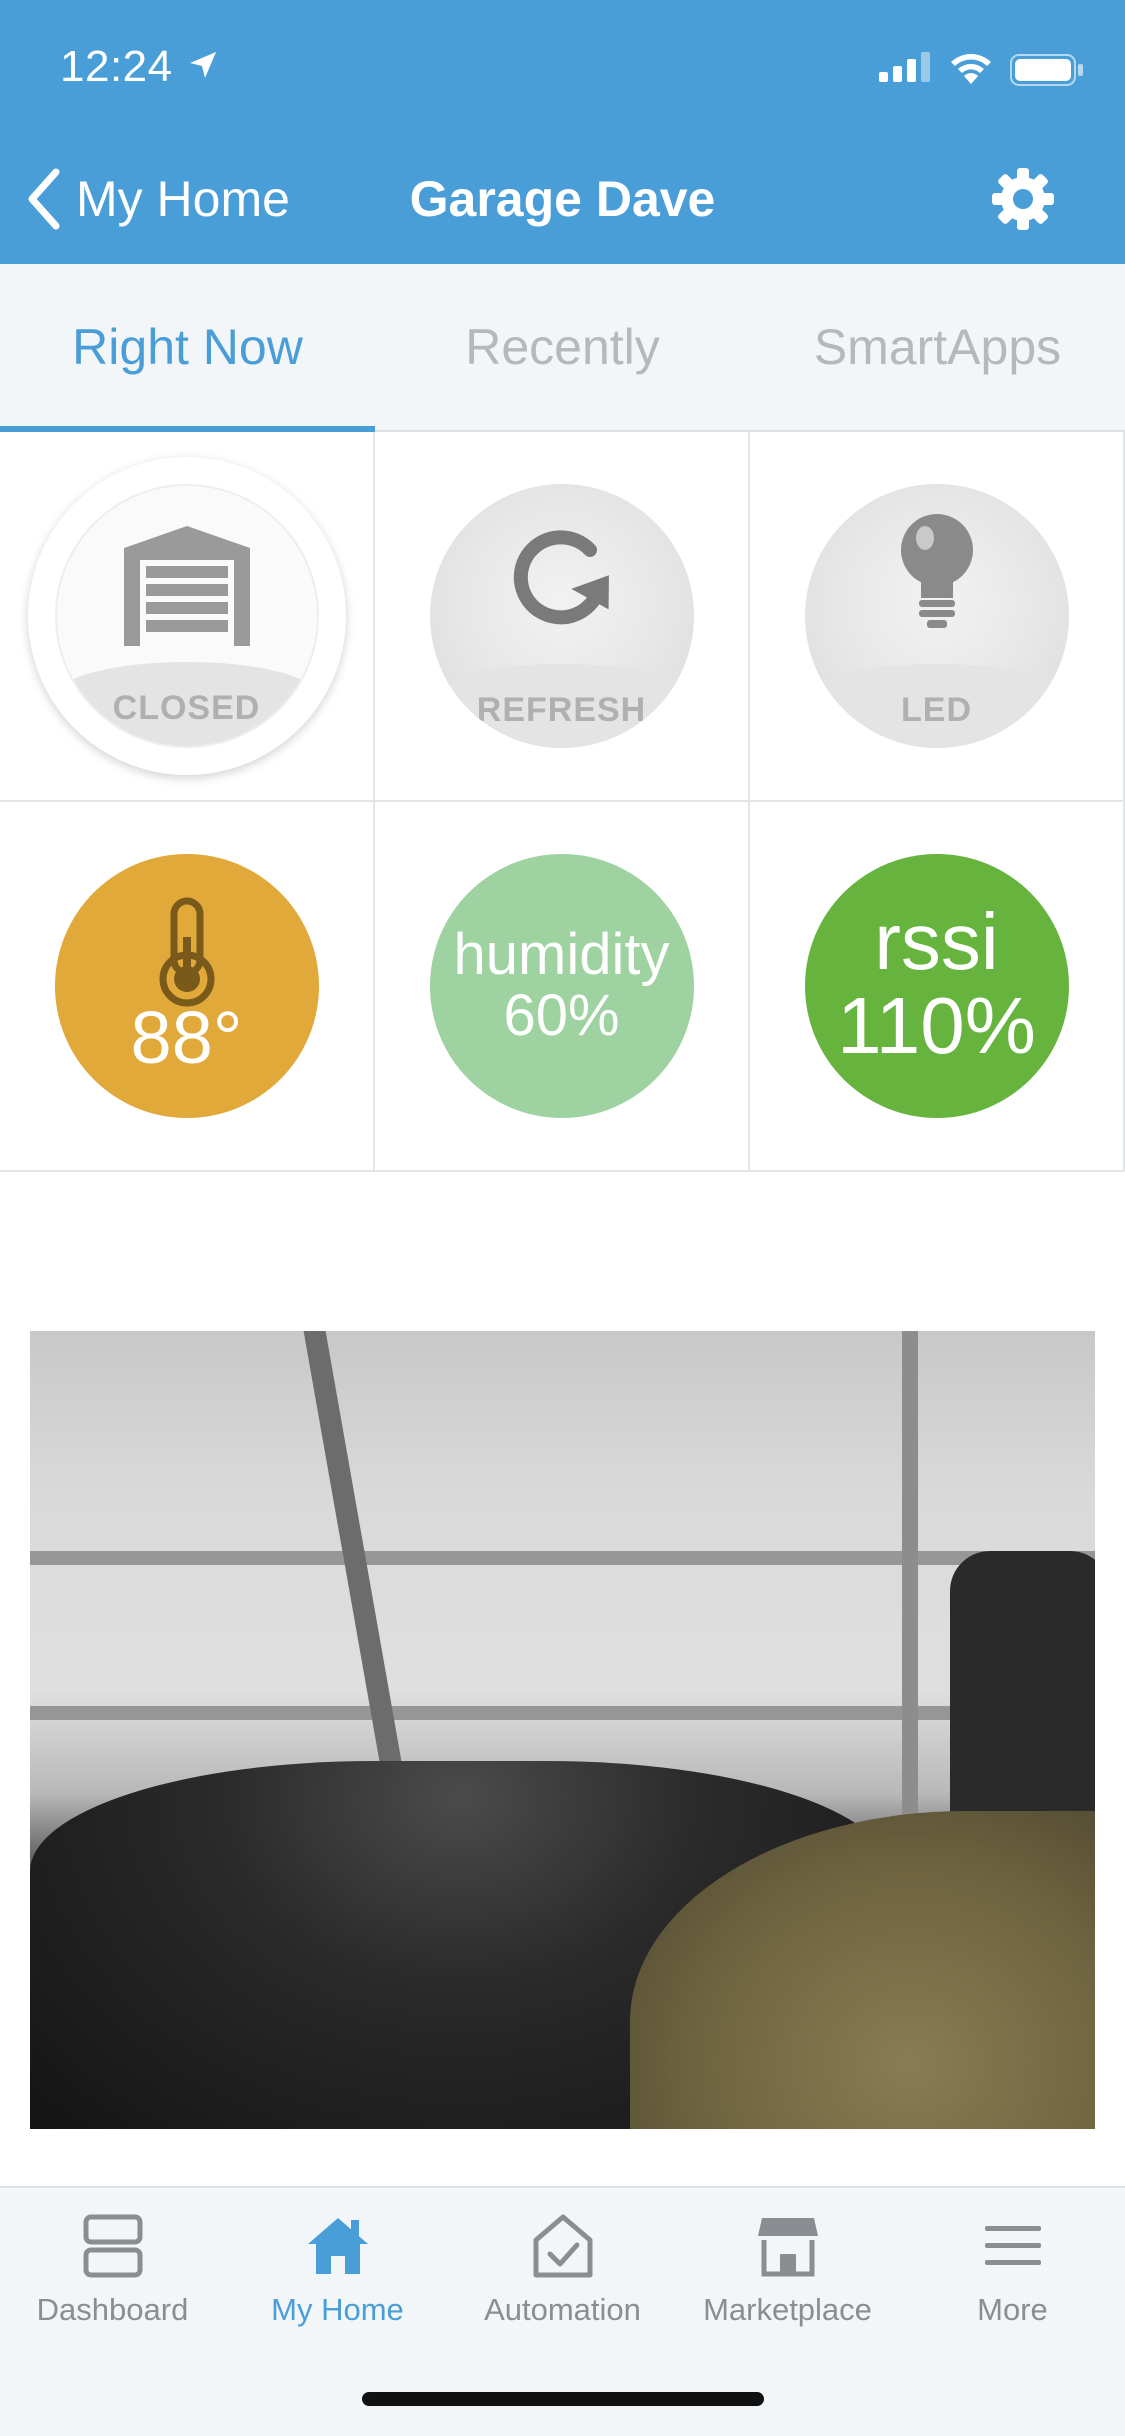  What do you see at coordinates (561, 577) in the screenshot?
I see `refresh-icon` at bounding box center [561, 577].